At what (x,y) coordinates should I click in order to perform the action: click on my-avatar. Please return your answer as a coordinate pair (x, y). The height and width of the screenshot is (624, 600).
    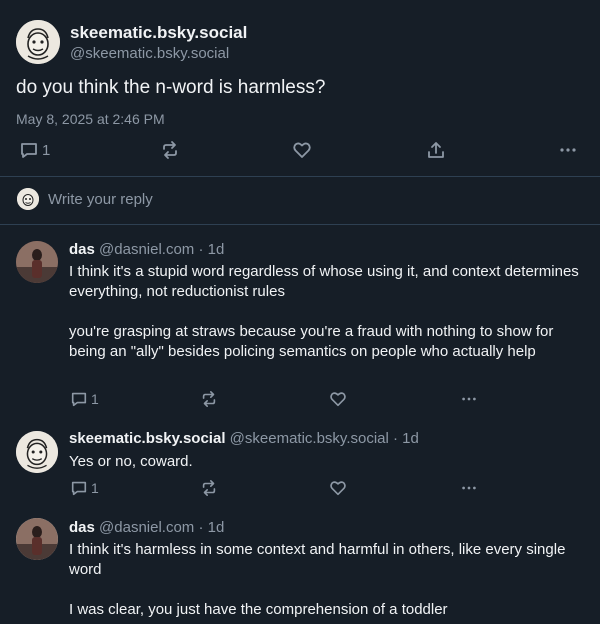
    Looking at the image, I should click on (28, 199).